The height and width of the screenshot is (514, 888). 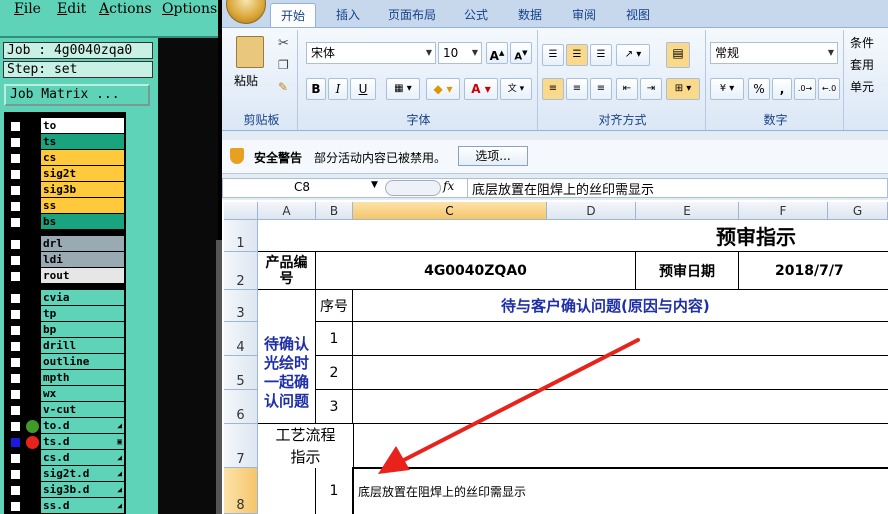 I want to click on issue-header: 待与客户确认问题(原因与内容), so click(x=620, y=306).